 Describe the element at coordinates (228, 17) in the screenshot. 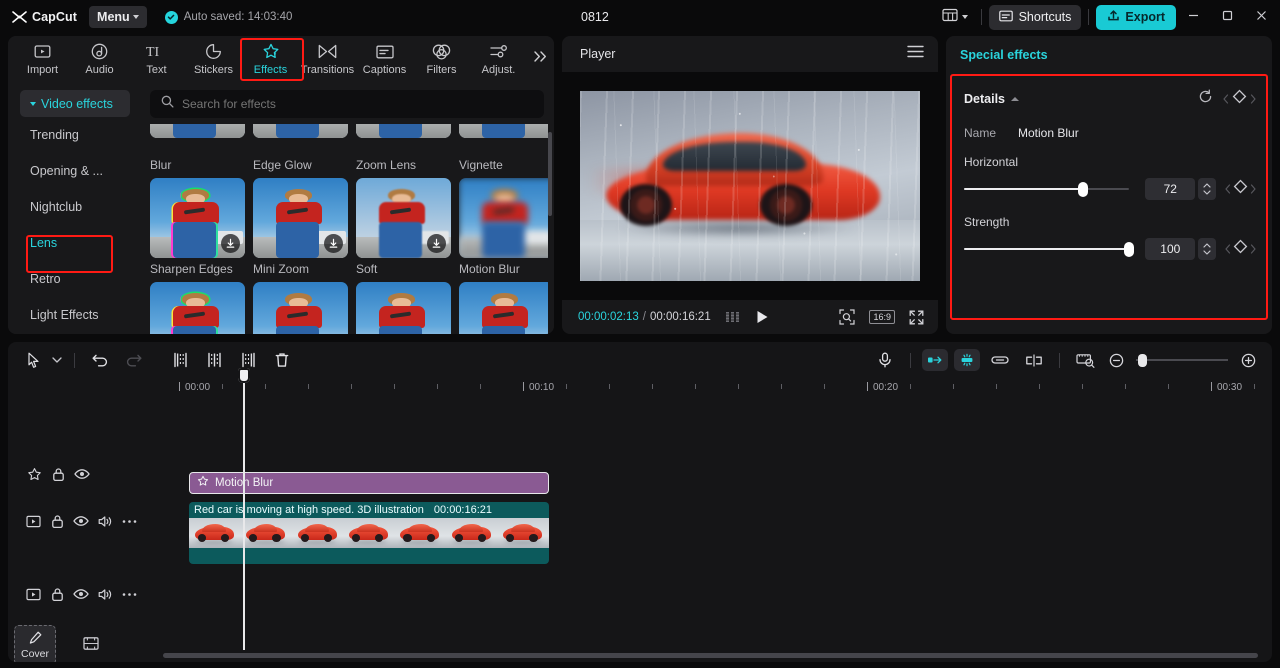

I see `autosave-status: Auto saved: 14:03:40` at that location.